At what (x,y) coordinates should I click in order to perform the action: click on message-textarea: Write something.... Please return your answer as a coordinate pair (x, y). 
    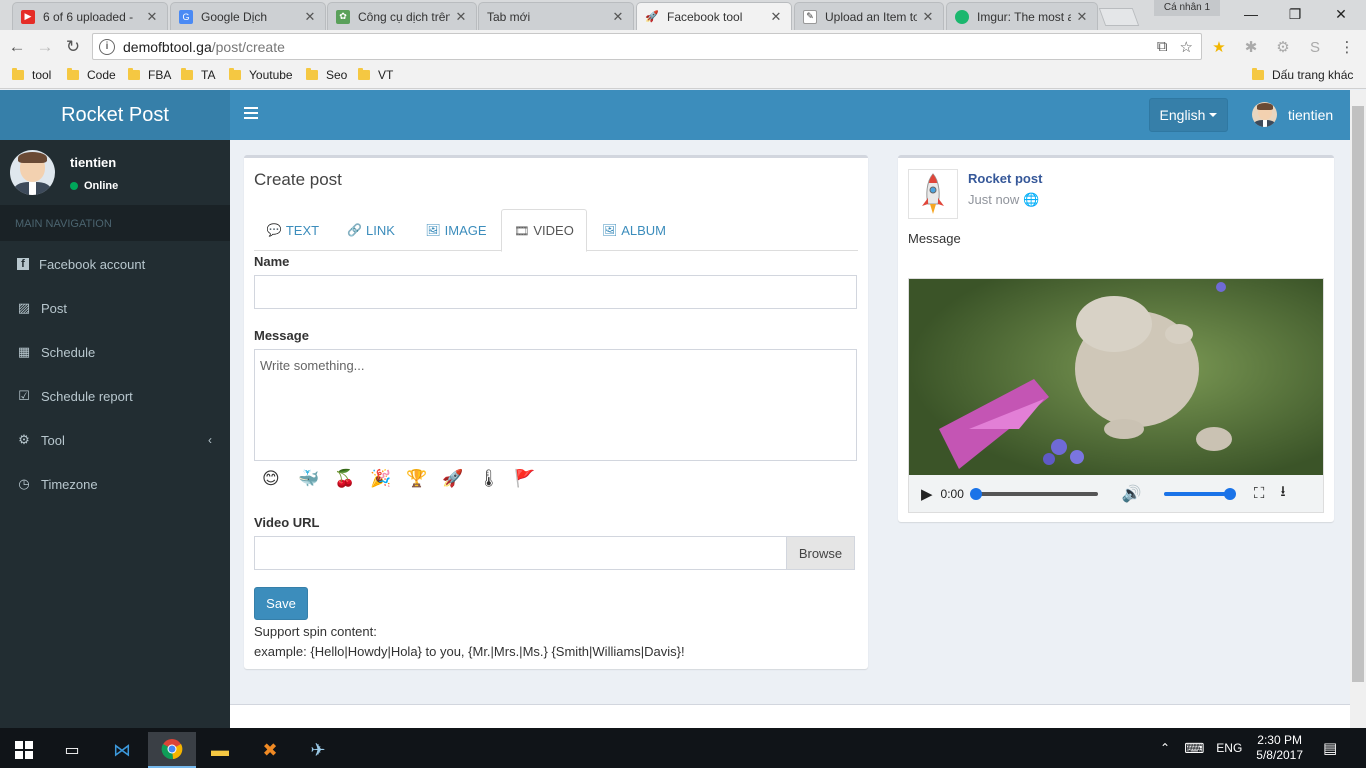
    Looking at the image, I should click on (555, 405).